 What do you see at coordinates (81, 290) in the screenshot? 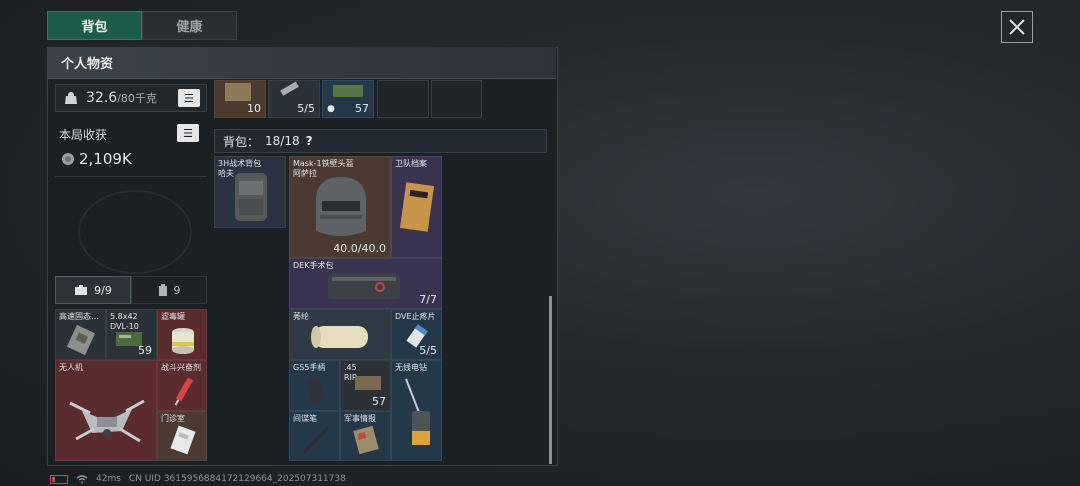
I see `toolbox-icon` at bounding box center [81, 290].